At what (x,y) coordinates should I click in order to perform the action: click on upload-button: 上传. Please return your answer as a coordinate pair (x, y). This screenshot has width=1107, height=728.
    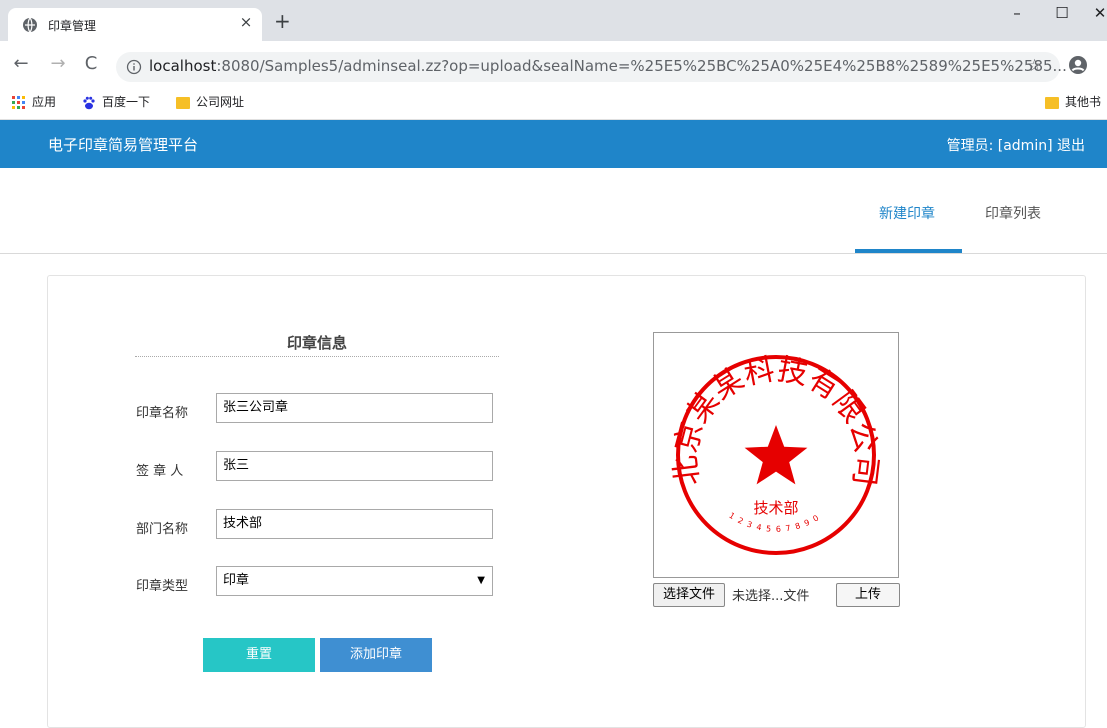
    Looking at the image, I should click on (868, 595).